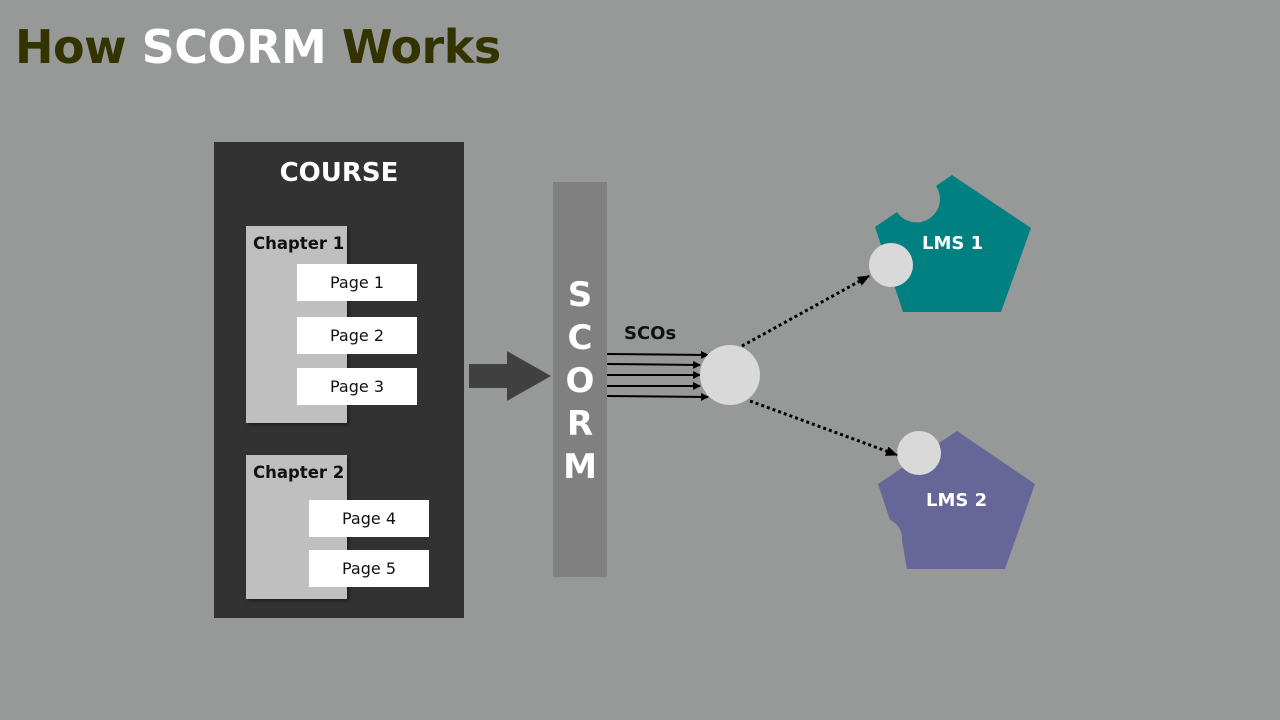 Image resolution: width=1280 pixels, height=720 pixels. What do you see at coordinates (919, 453) in the screenshot?
I see `lms-2-connector` at bounding box center [919, 453].